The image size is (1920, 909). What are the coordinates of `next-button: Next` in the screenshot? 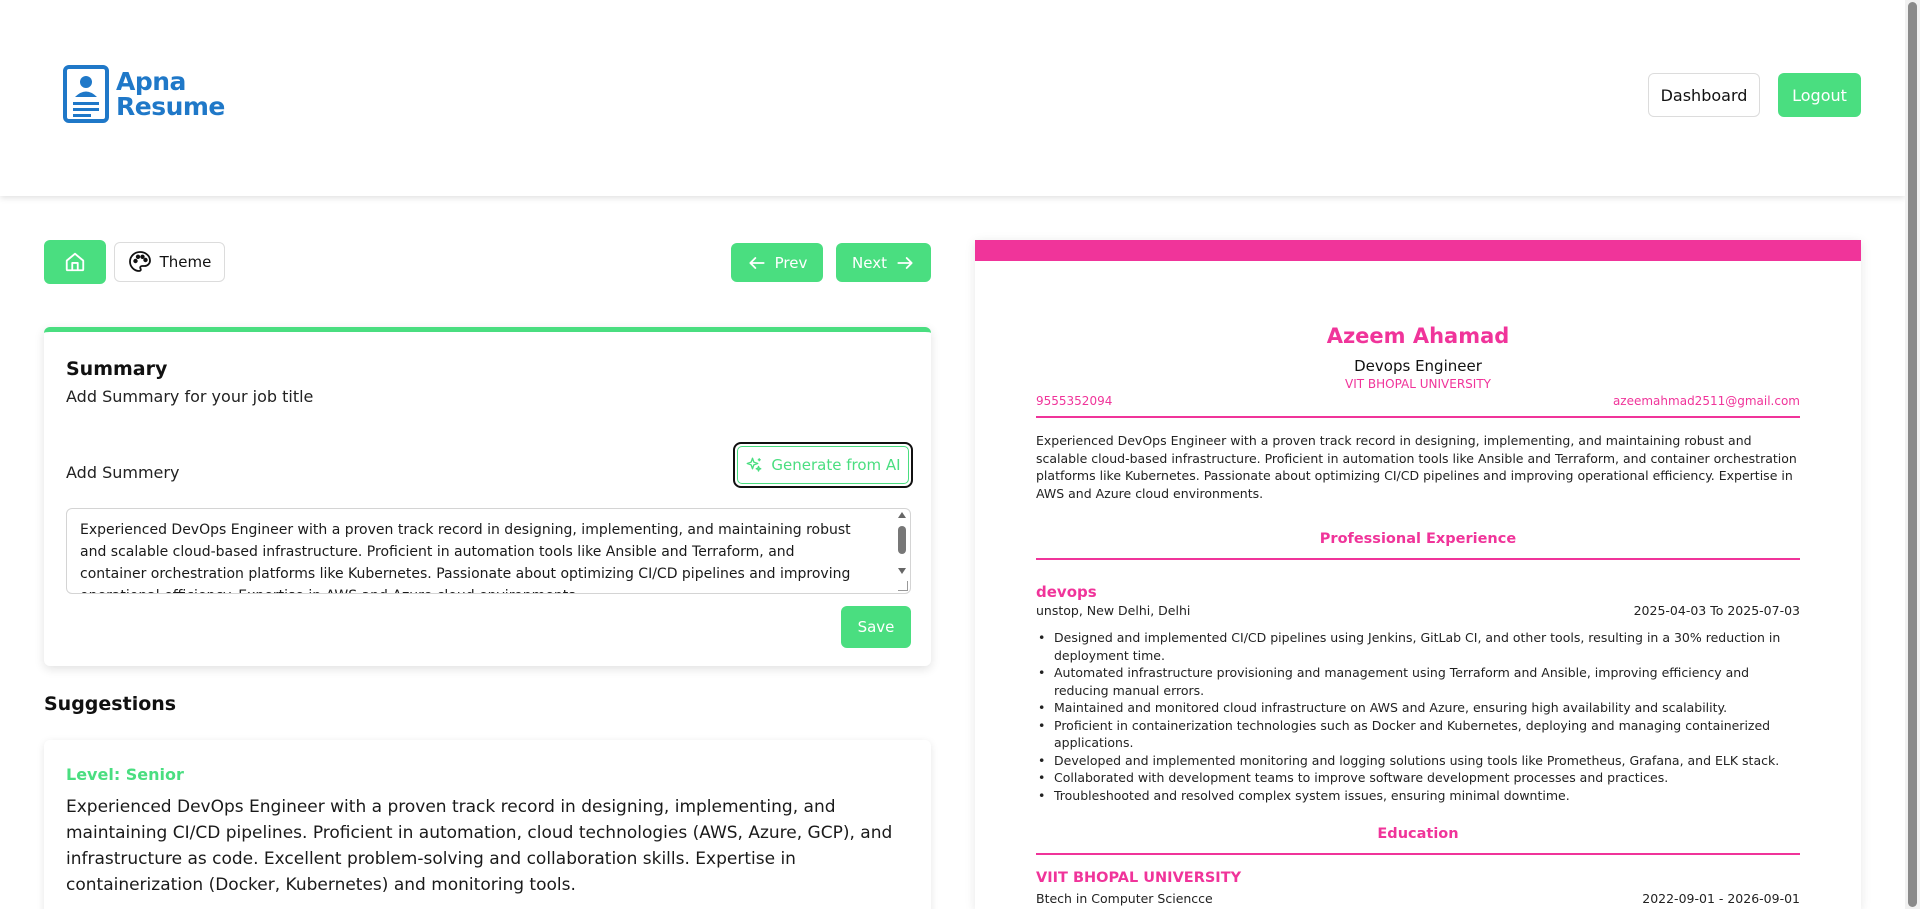 It's located at (883, 262).